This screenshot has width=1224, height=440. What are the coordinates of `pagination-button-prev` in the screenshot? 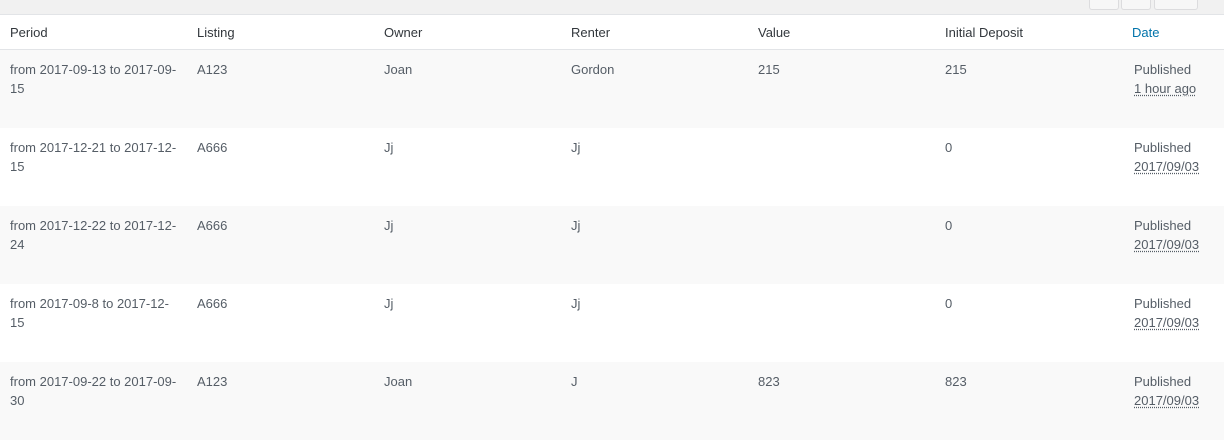 It's located at (1104, 5).